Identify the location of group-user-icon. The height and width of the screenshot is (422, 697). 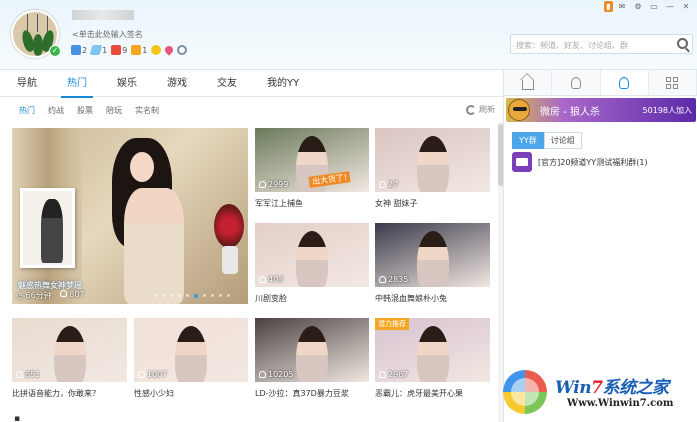
(624, 82).